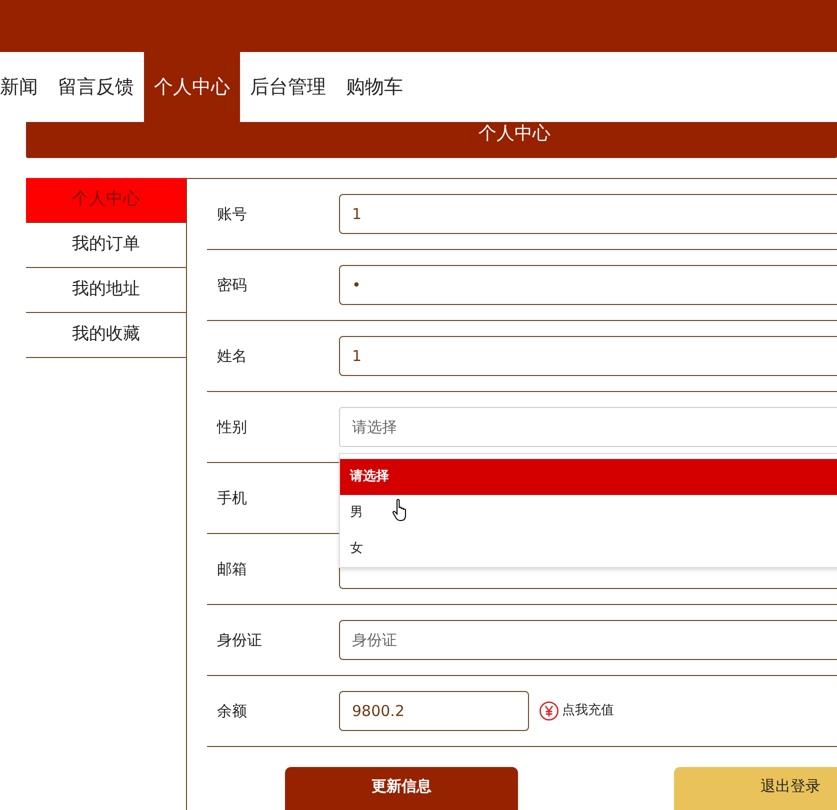 The height and width of the screenshot is (810, 837). What do you see at coordinates (588, 477) in the screenshot?
I see `dropdown-option: 请选择` at bounding box center [588, 477].